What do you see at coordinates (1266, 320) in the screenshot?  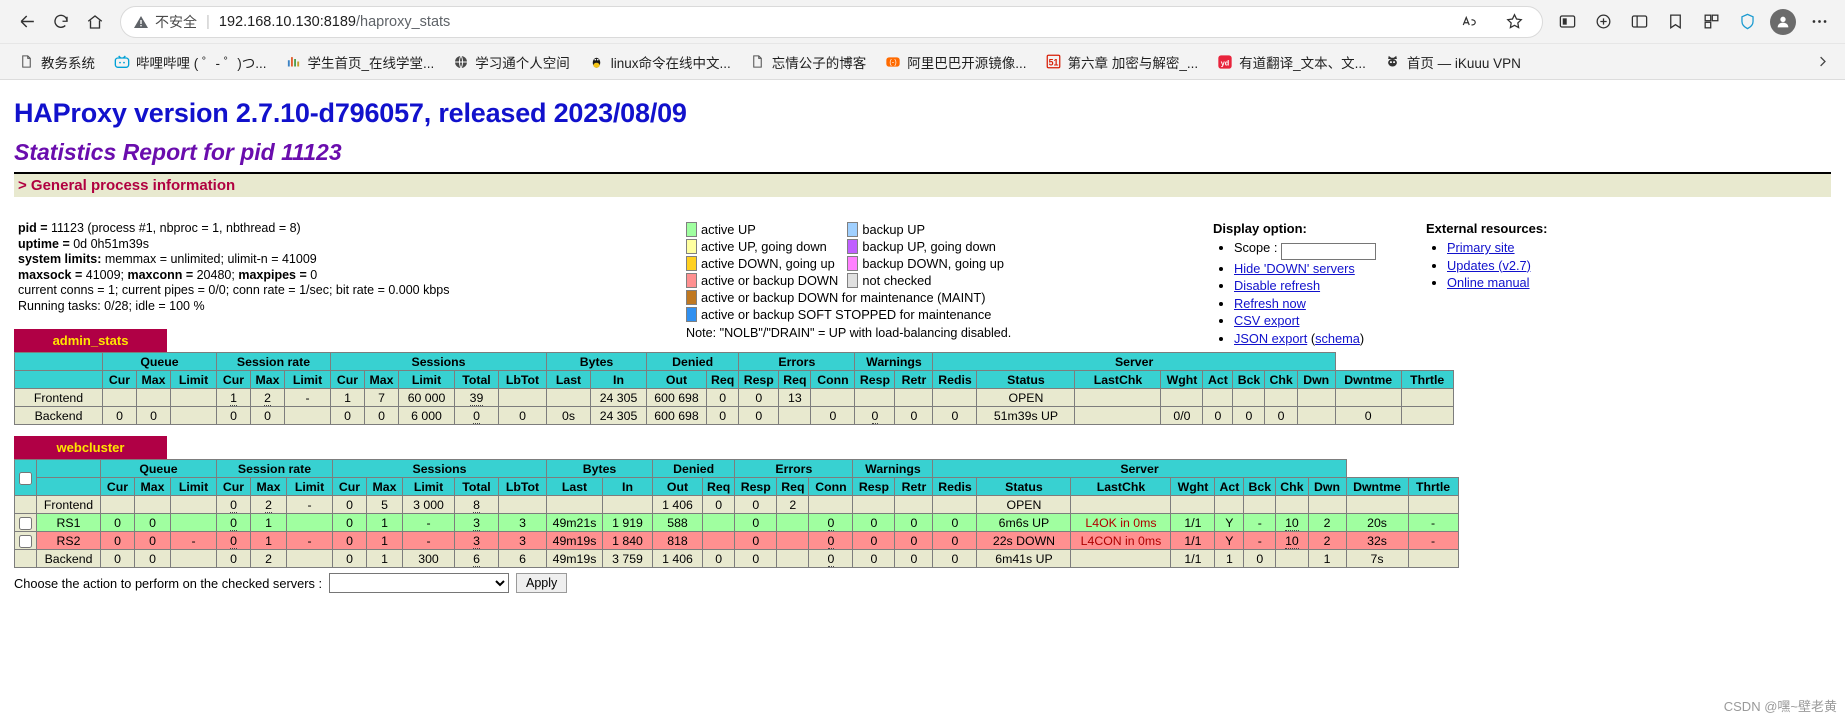 I see `csv-export-link: CSV export` at bounding box center [1266, 320].